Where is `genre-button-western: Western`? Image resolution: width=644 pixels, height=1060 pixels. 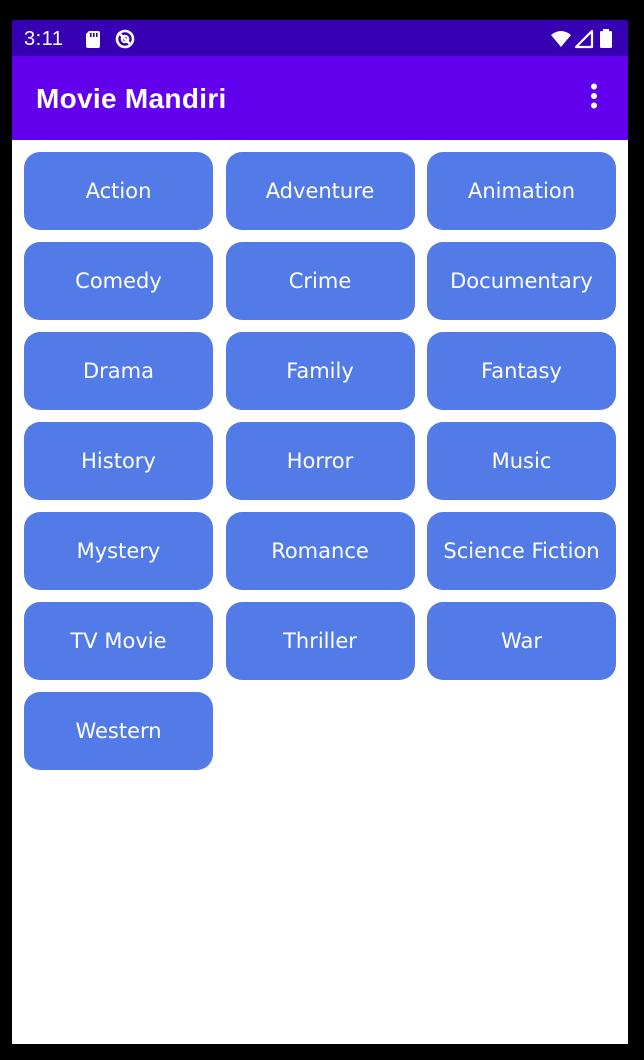
genre-button-western: Western is located at coordinates (118, 731).